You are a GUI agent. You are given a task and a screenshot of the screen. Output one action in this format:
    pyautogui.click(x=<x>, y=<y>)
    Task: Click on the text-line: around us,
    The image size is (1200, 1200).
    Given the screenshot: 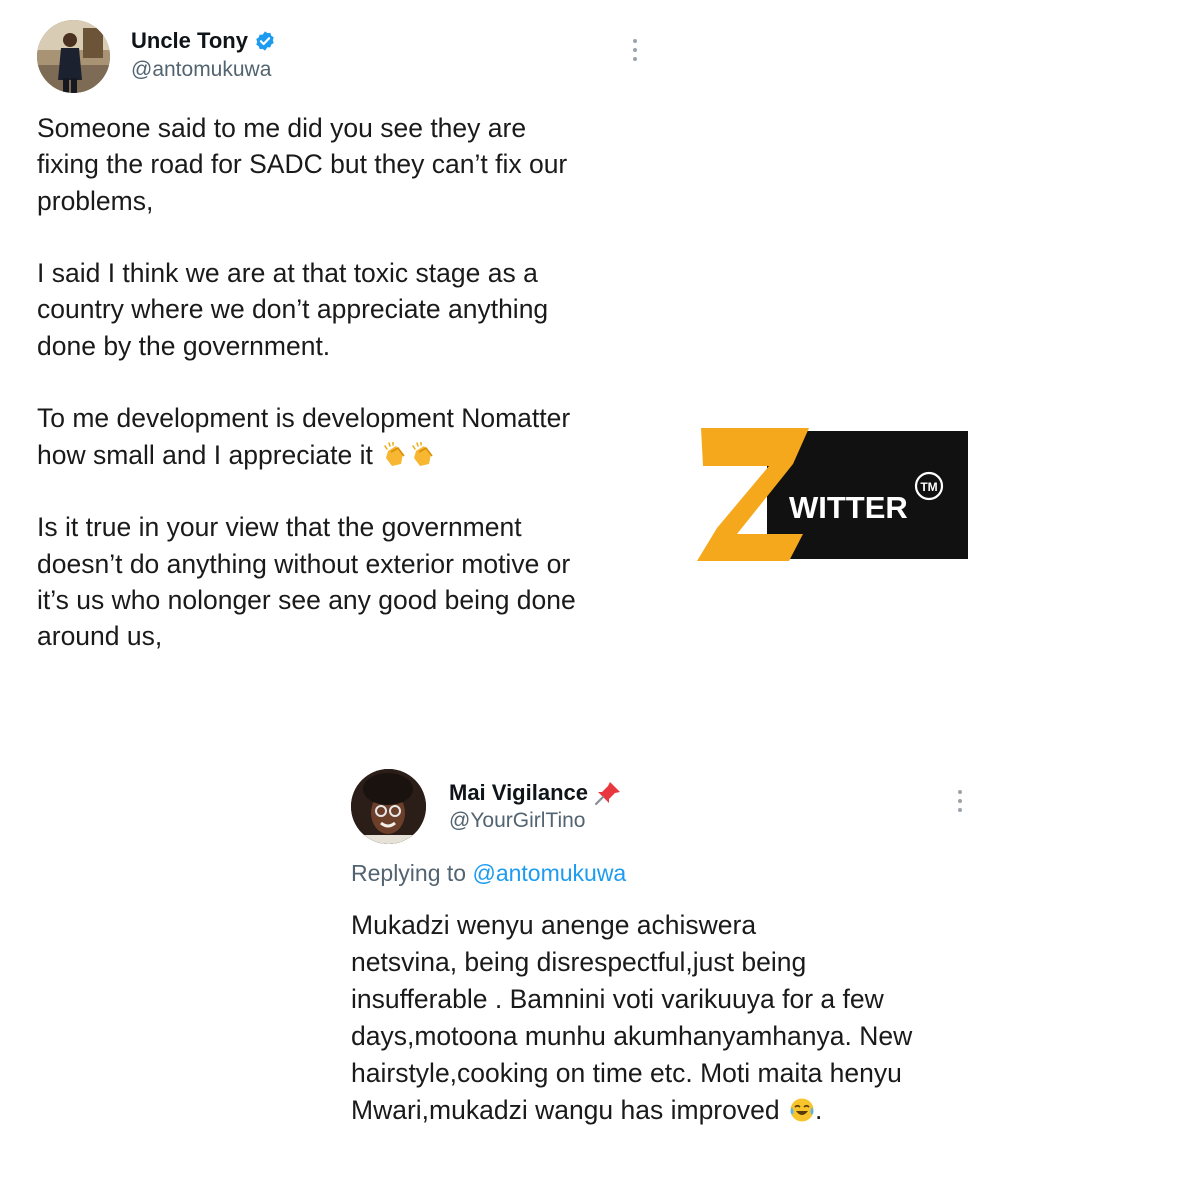 What is the action you would take?
    pyautogui.click(x=100, y=636)
    